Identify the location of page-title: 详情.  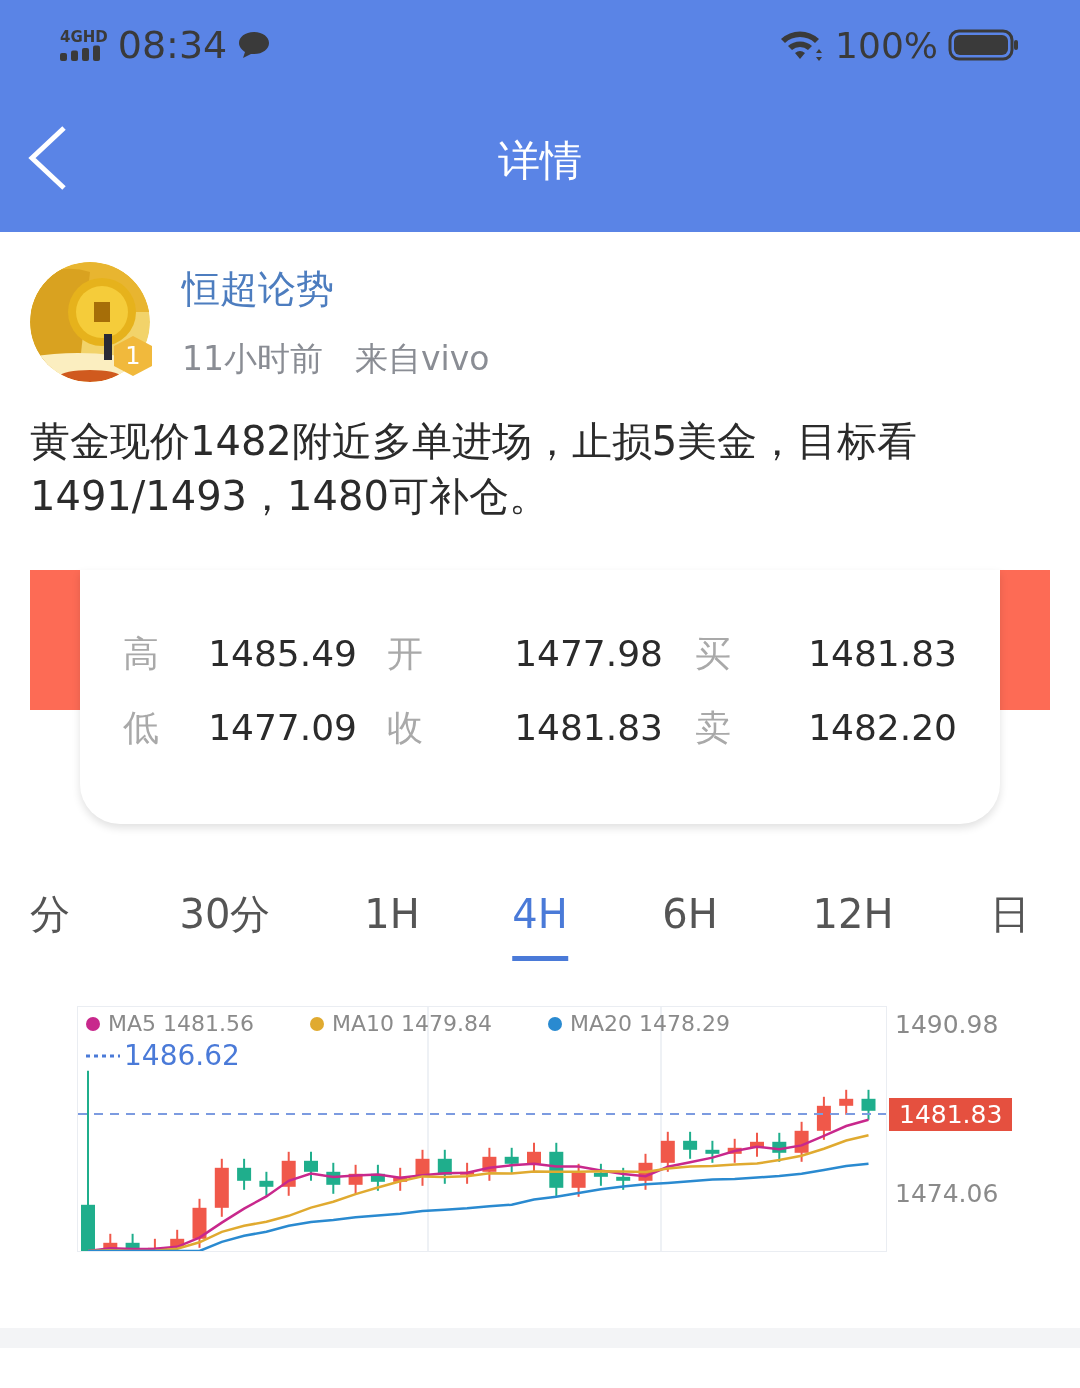
(540, 161).